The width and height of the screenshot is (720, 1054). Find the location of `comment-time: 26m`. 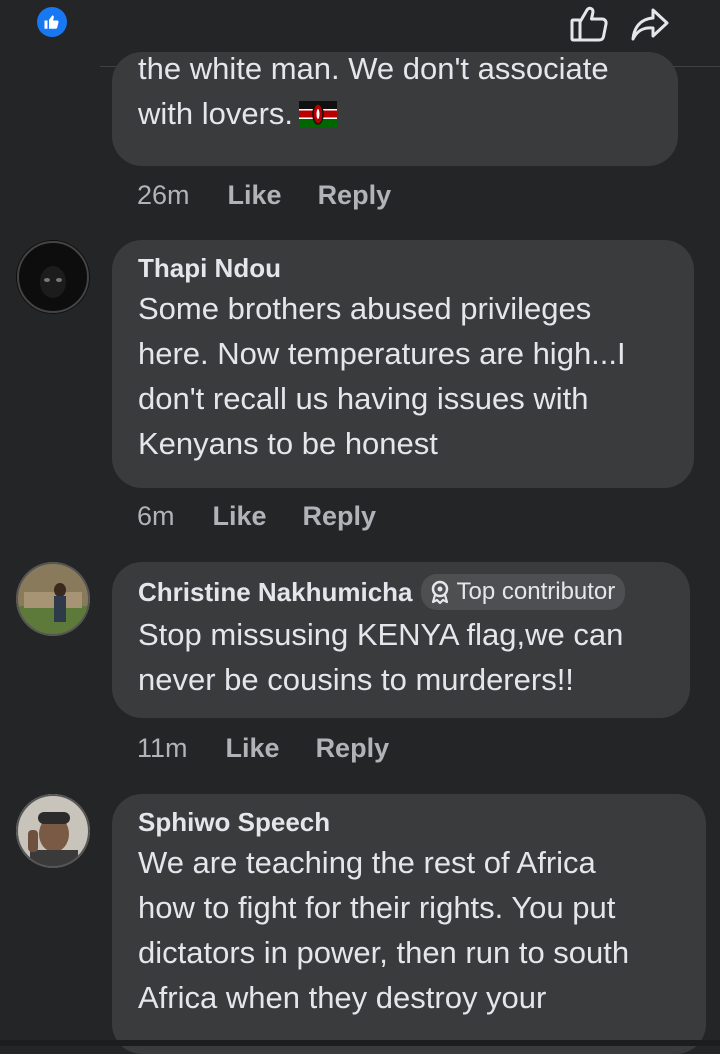

comment-time: 26m is located at coordinates (163, 195).